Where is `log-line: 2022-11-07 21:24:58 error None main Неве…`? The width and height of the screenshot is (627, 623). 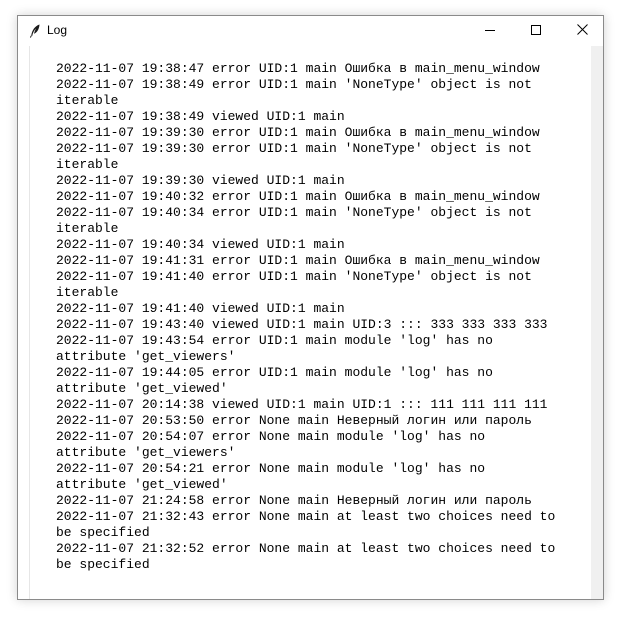 log-line: 2022-11-07 21:24:58 error None main Неве… is located at coordinates (294, 500).